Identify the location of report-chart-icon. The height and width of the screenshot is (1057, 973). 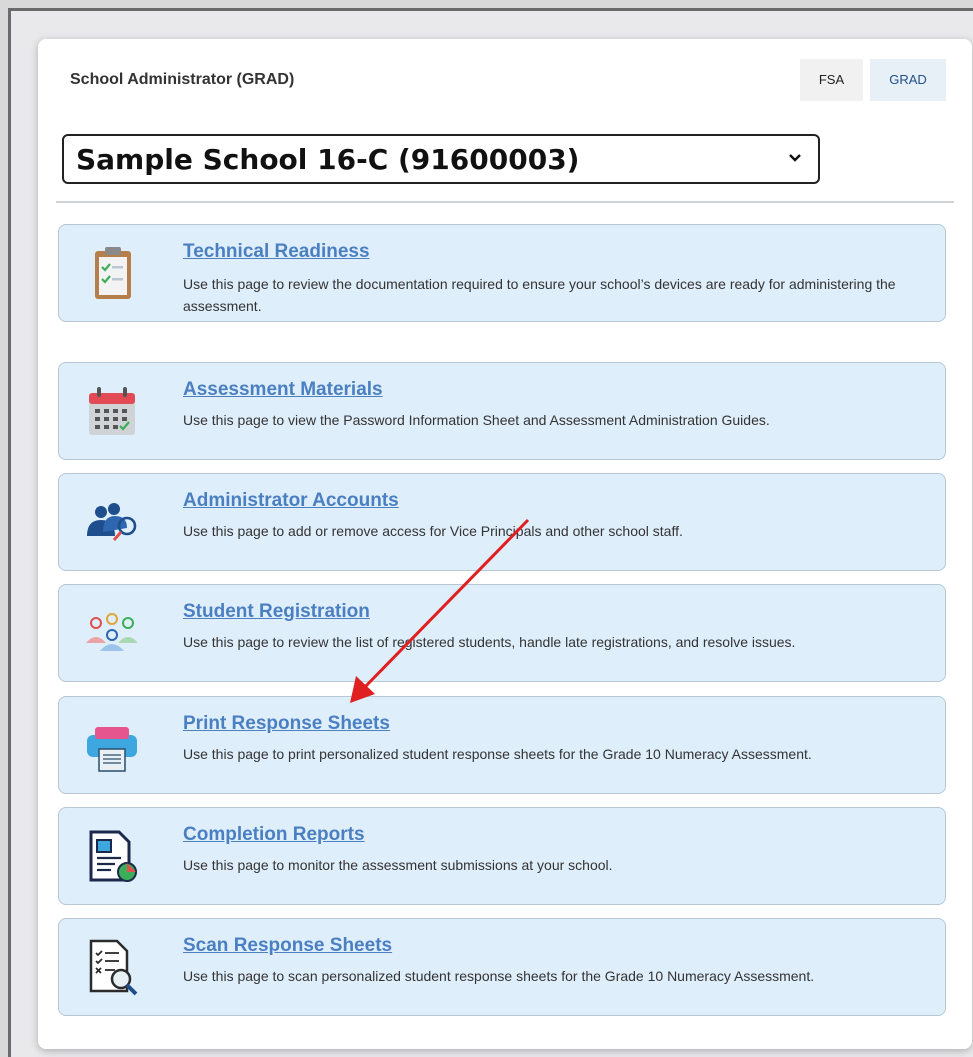
(112, 857).